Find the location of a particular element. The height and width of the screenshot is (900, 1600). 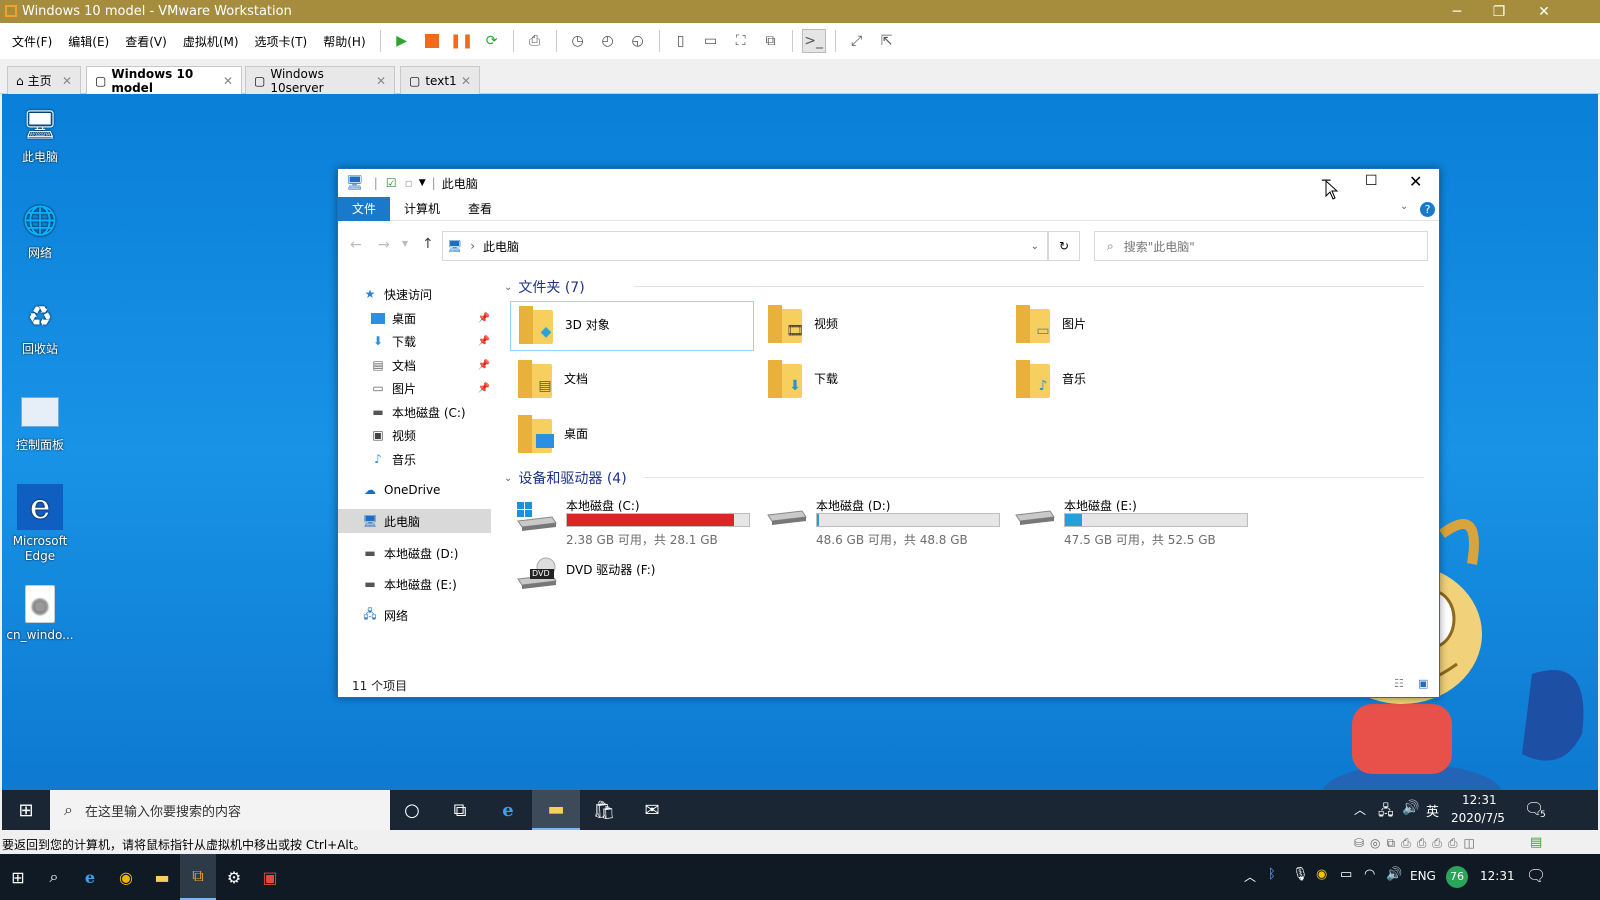

menu-edit: 编辑(E) is located at coordinates (88, 41).